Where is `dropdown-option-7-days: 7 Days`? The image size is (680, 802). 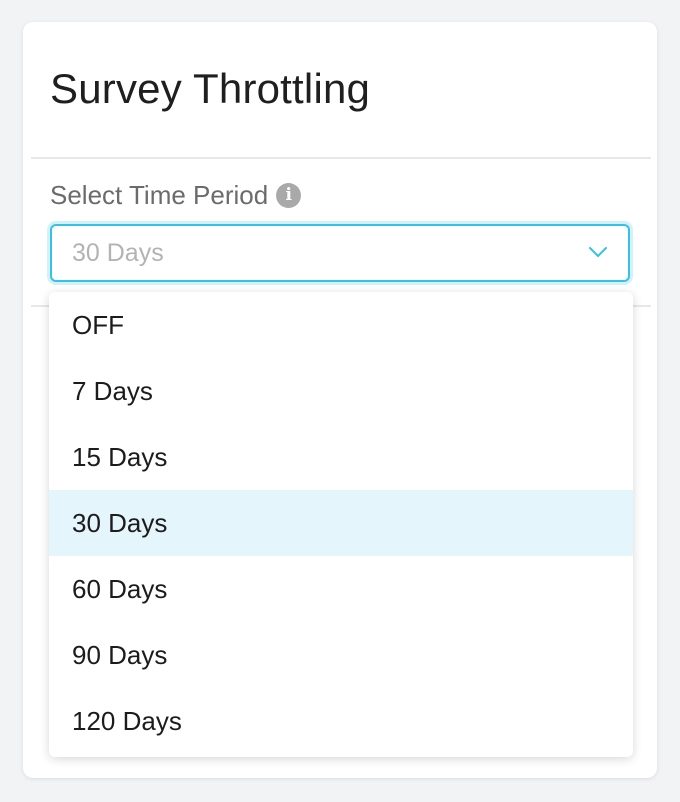 dropdown-option-7-days: 7 Days is located at coordinates (341, 391).